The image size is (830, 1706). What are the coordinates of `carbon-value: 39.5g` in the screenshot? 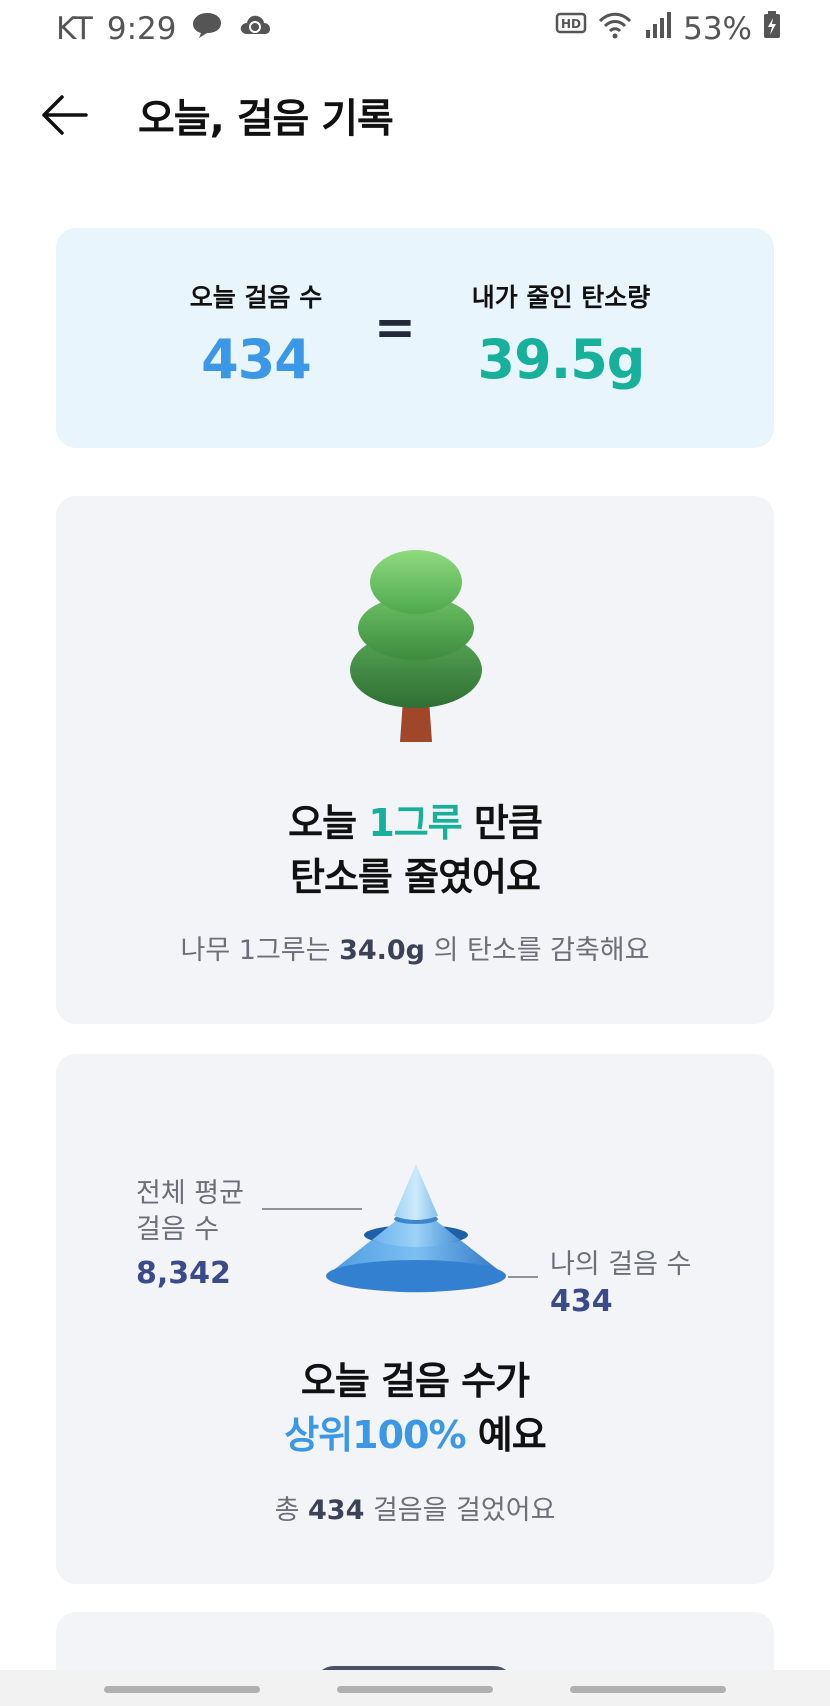 It's located at (561, 359).